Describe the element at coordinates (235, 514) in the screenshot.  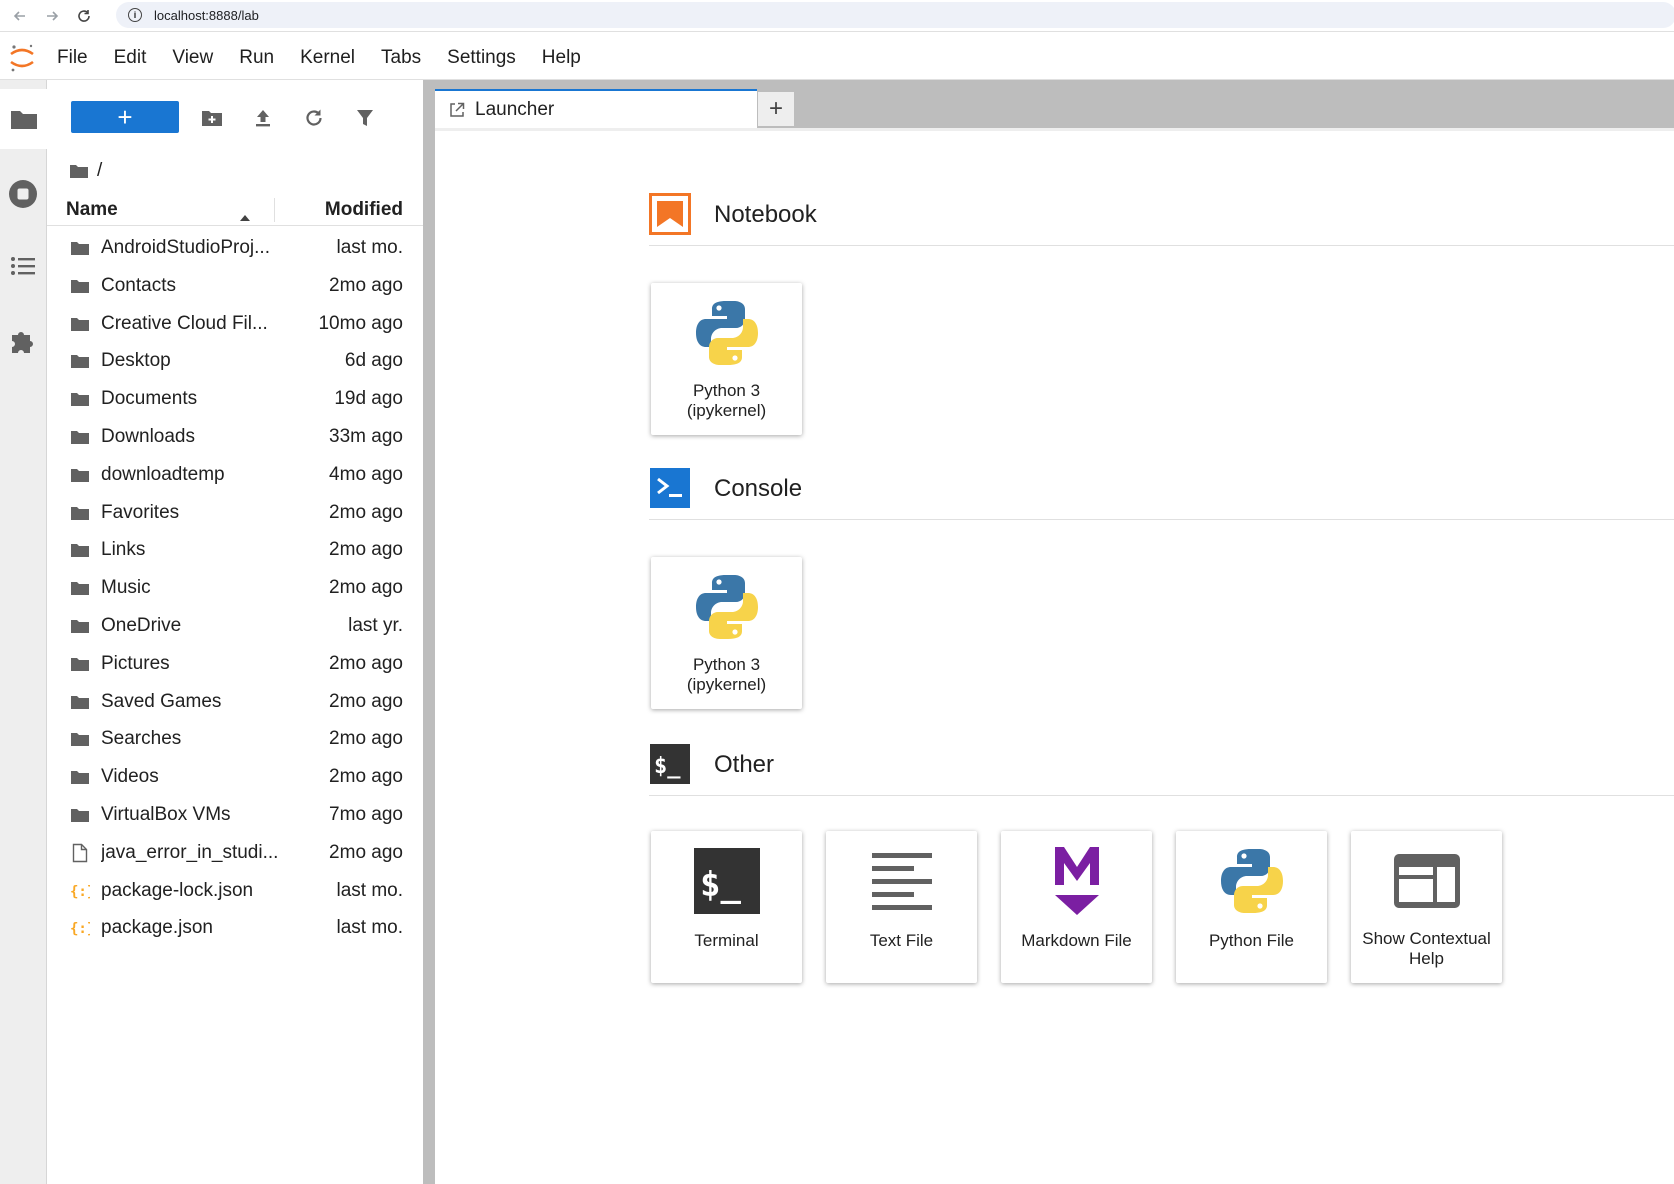
I see `file-row: Favorites 2mo ago` at that location.